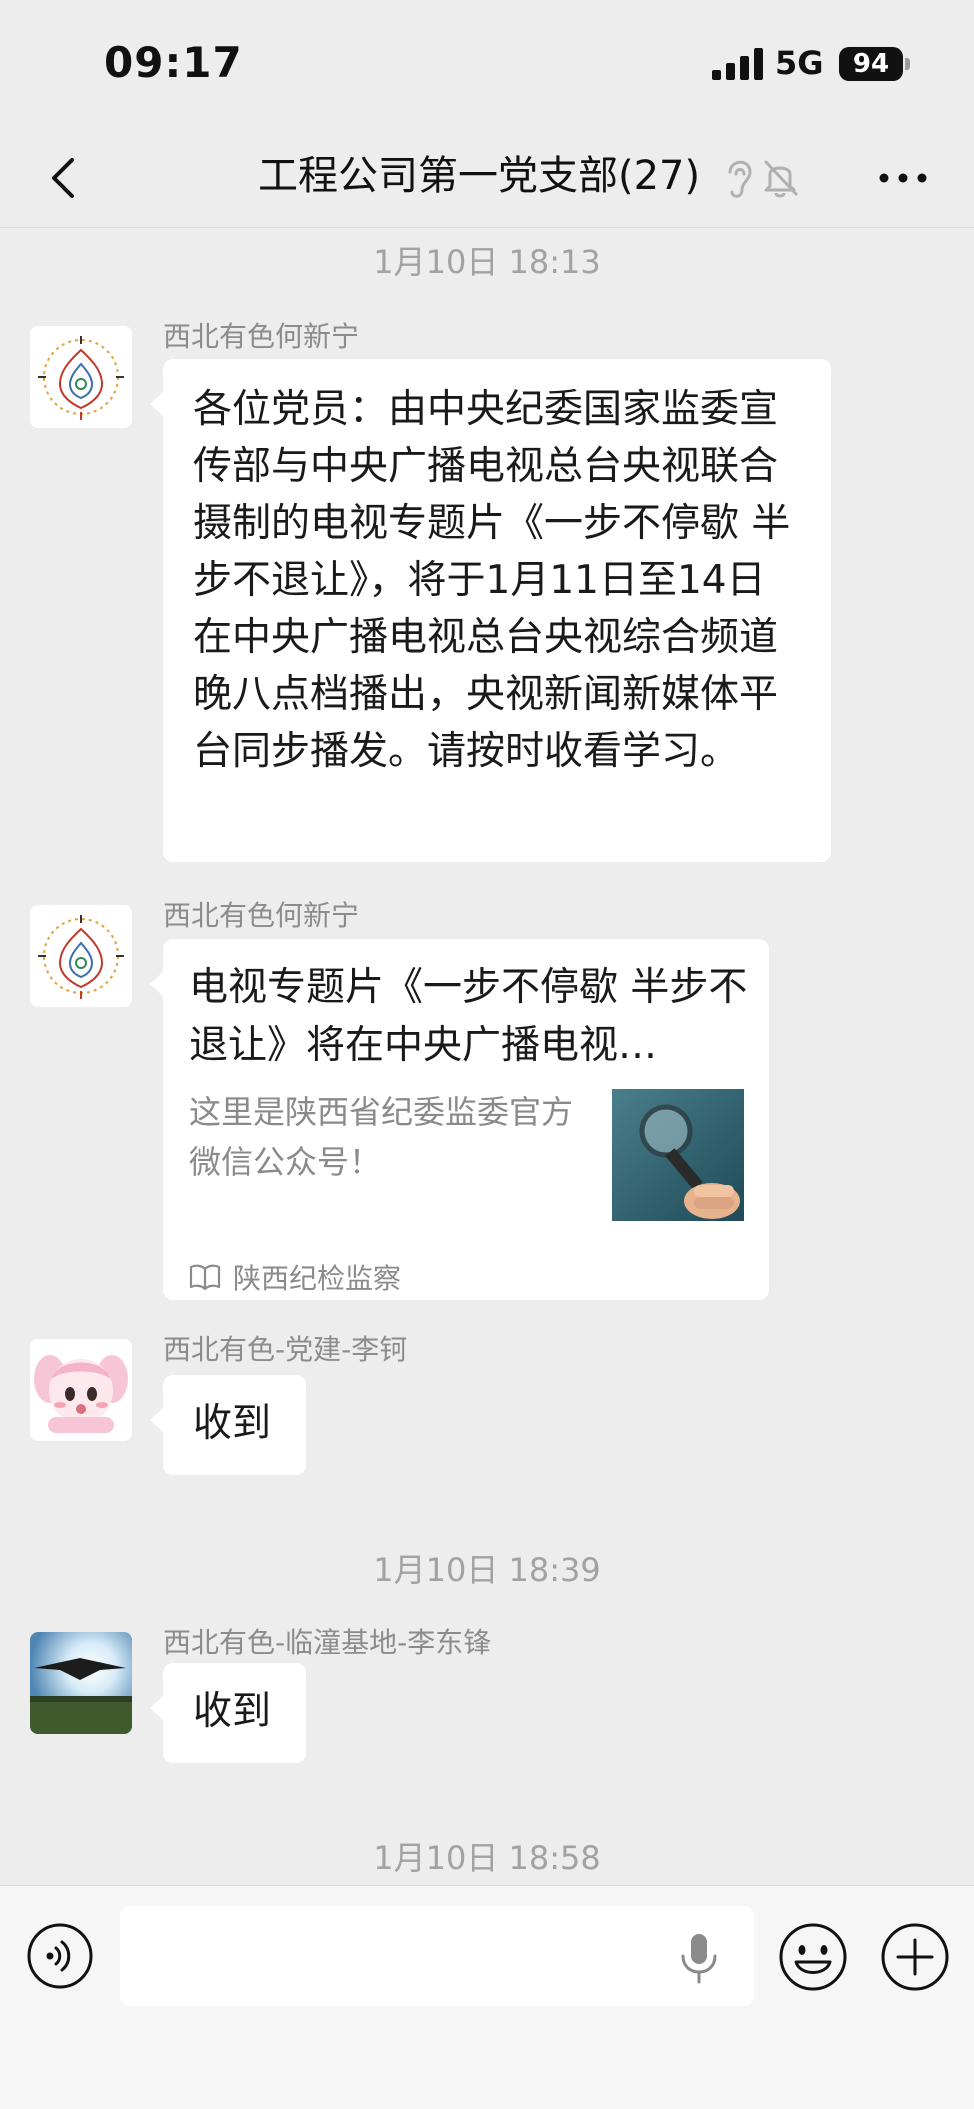  What do you see at coordinates (66, 178) in the screenshot?
I see `back-icon` at bounding box center [66, 178].